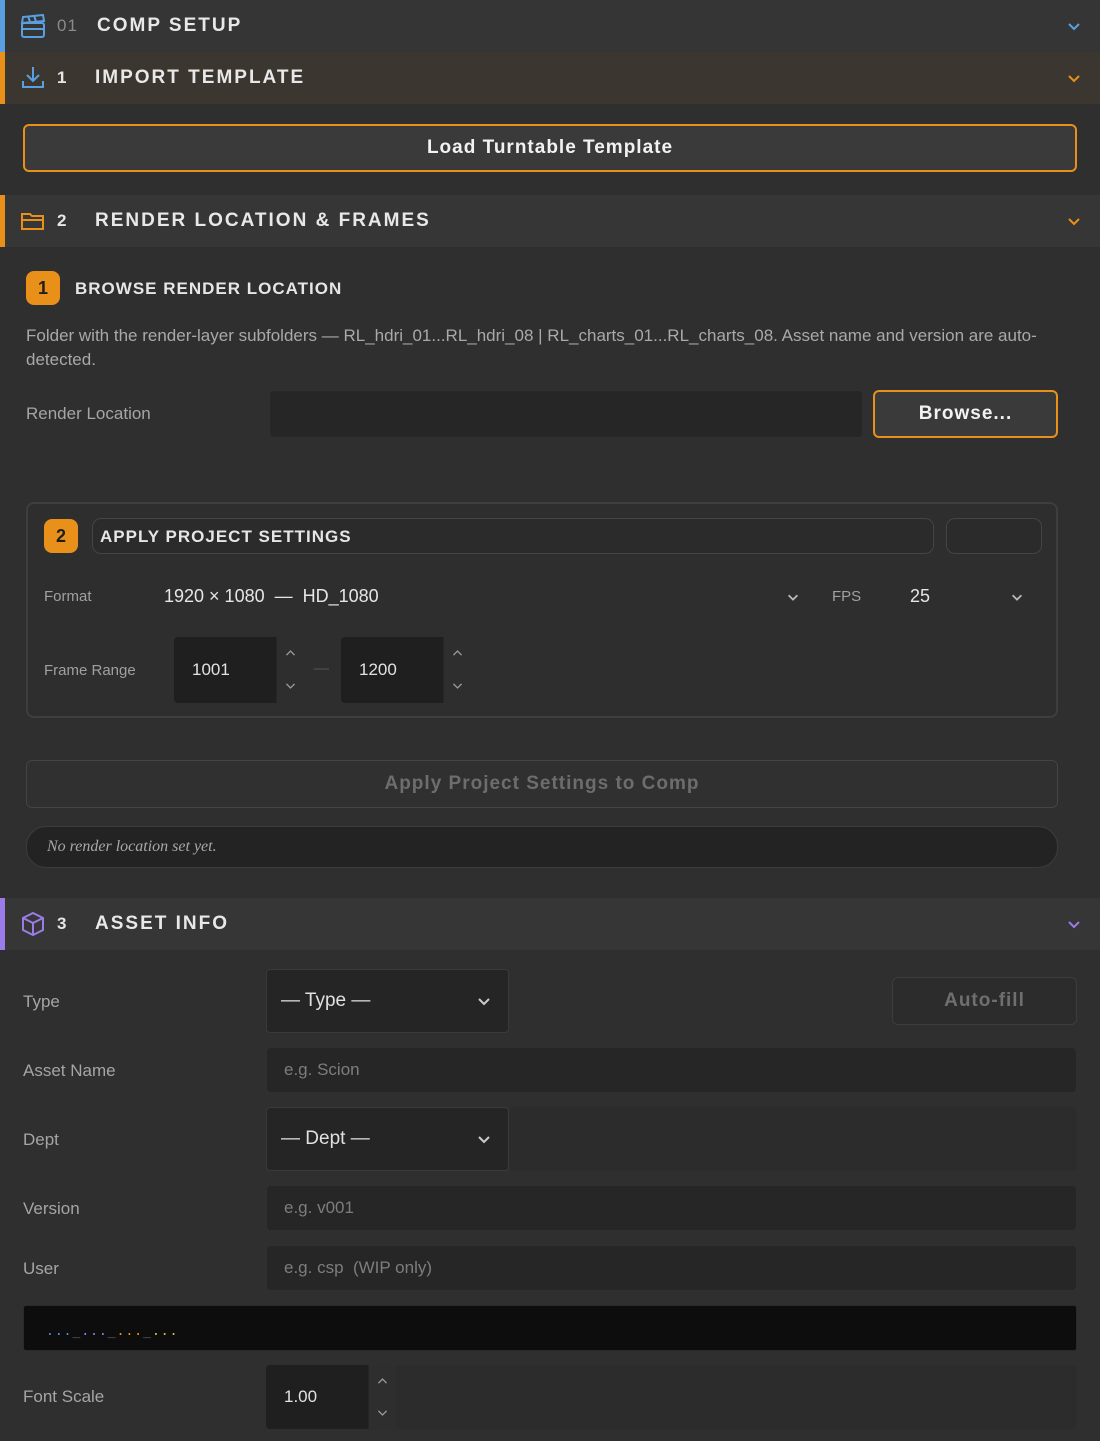 The height and width of the screenshot is (1441, 1100). I want to click on step-badge: 2, so click(61, 536).